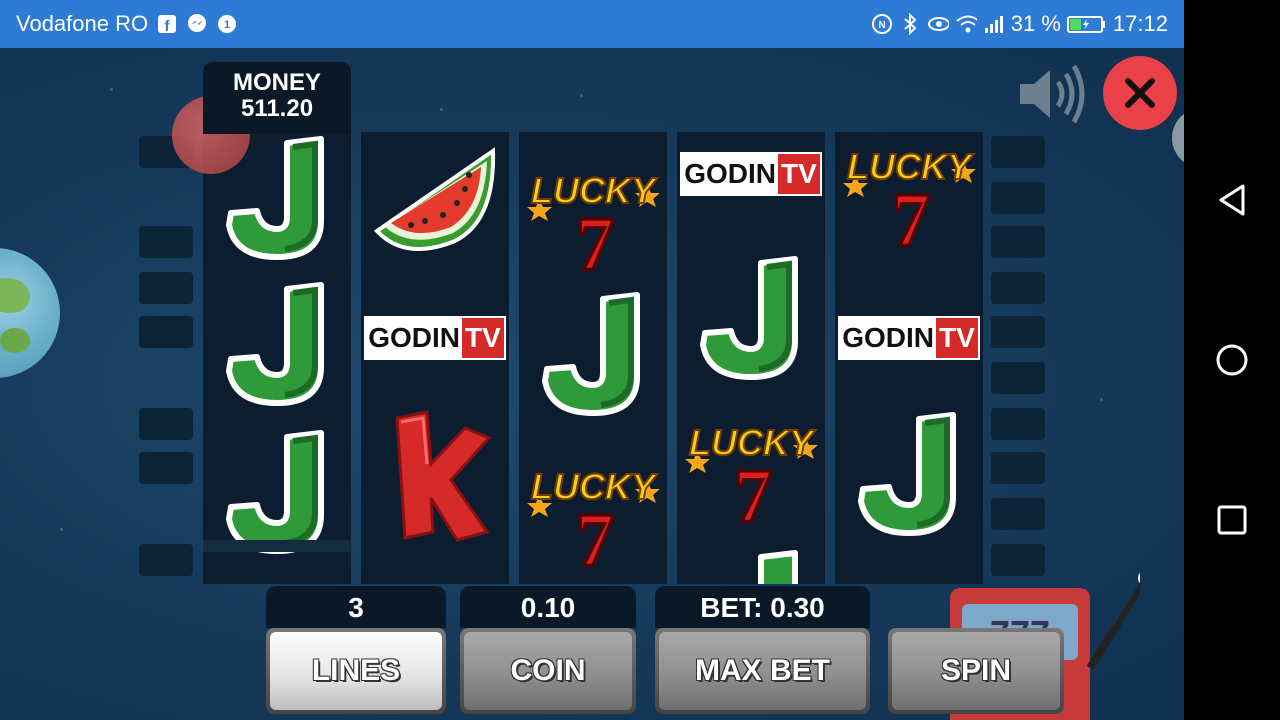 This screenshot has height=720, width=1280. I want to click on close-button, so click(1140, 93).